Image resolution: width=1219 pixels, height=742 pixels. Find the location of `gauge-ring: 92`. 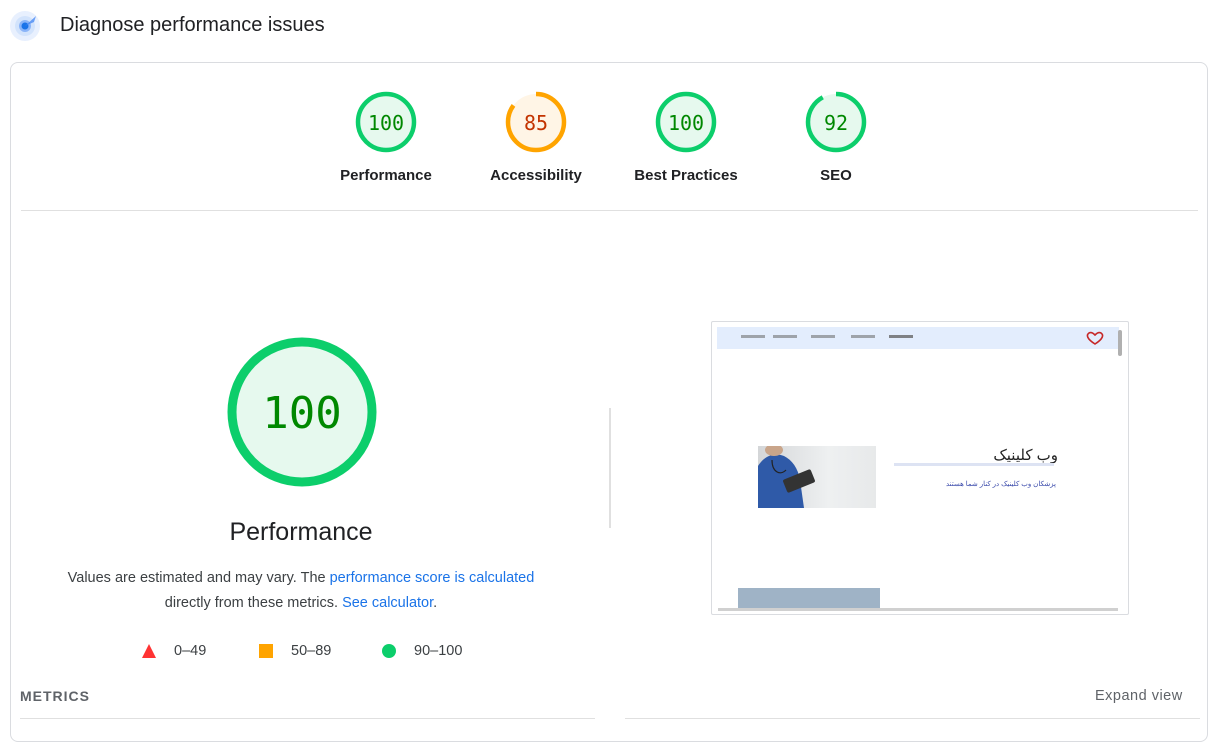

gauge-ring: 92 is located at coordinates (836, 122).